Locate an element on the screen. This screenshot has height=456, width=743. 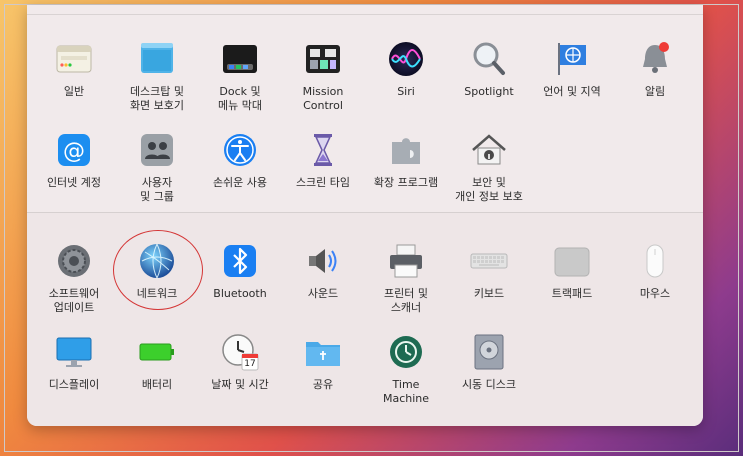
clock-icon: 17 is located at coordinates (240, 352).